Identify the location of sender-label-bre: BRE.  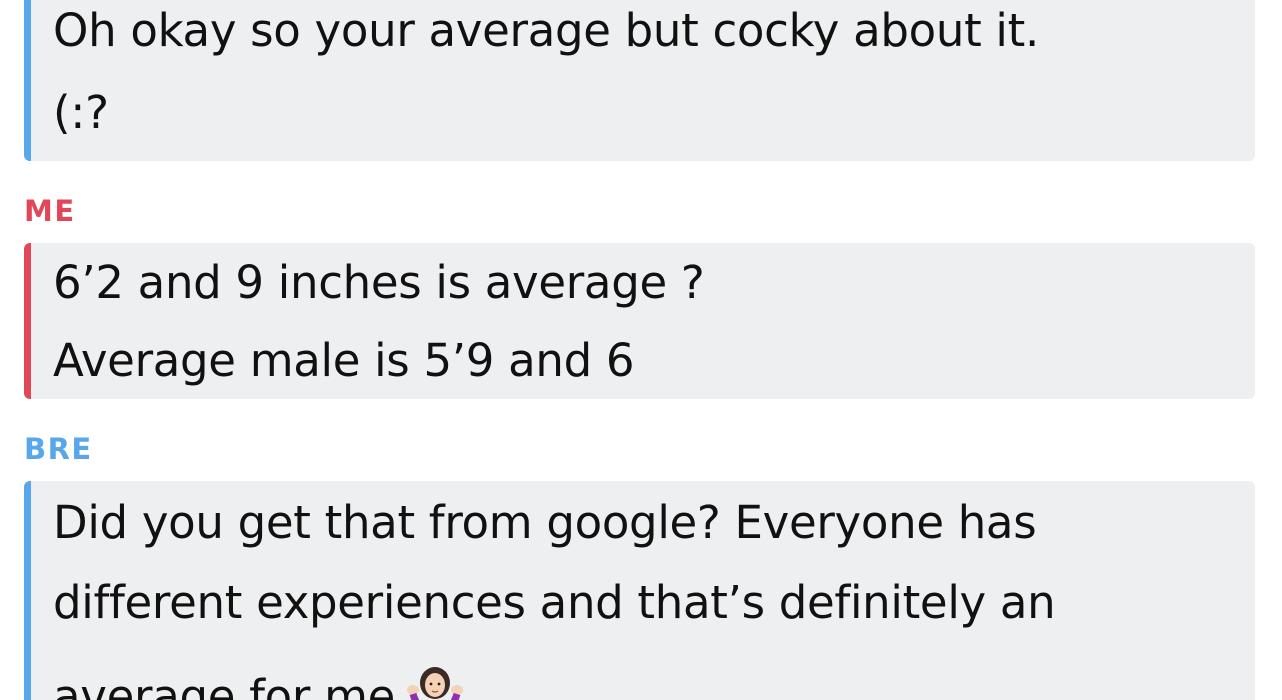
(58, 449).